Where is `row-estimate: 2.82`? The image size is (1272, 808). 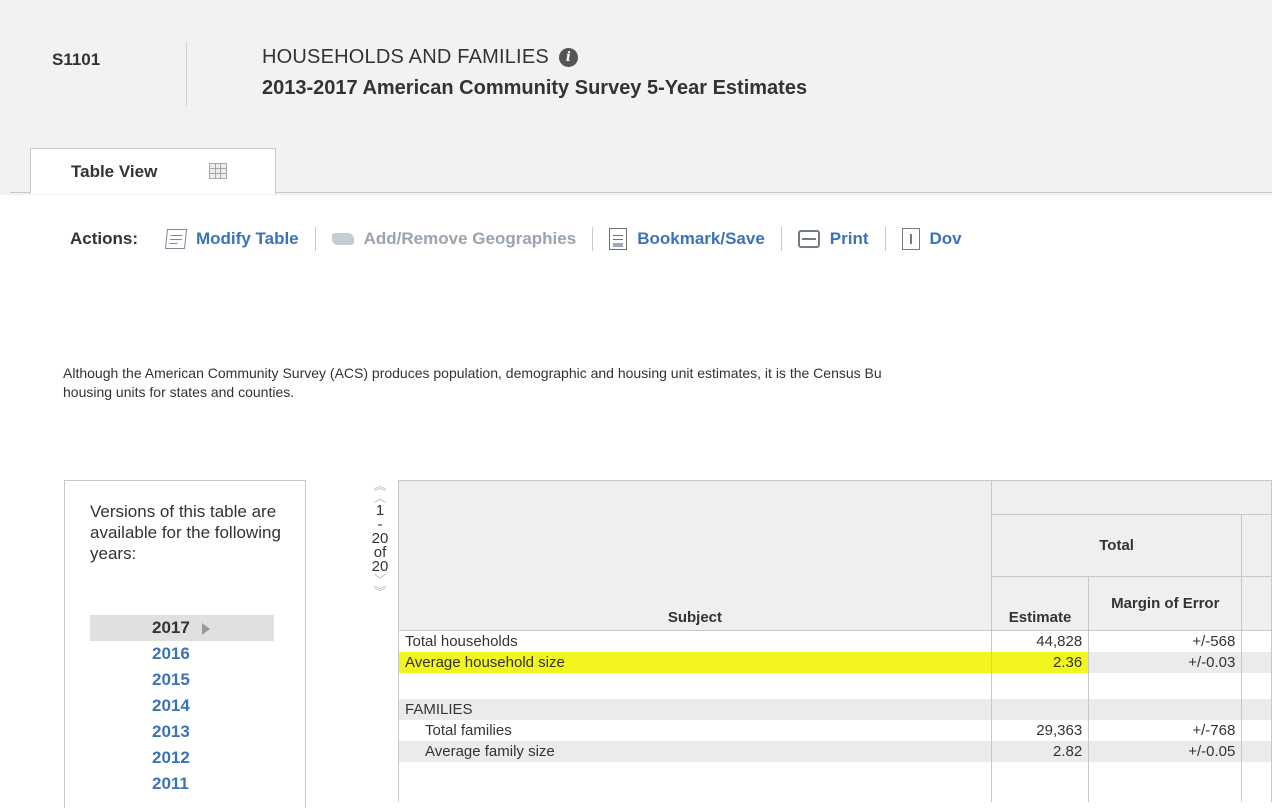
row-estimate: 2.82 is located at coordinates (1040, 751).